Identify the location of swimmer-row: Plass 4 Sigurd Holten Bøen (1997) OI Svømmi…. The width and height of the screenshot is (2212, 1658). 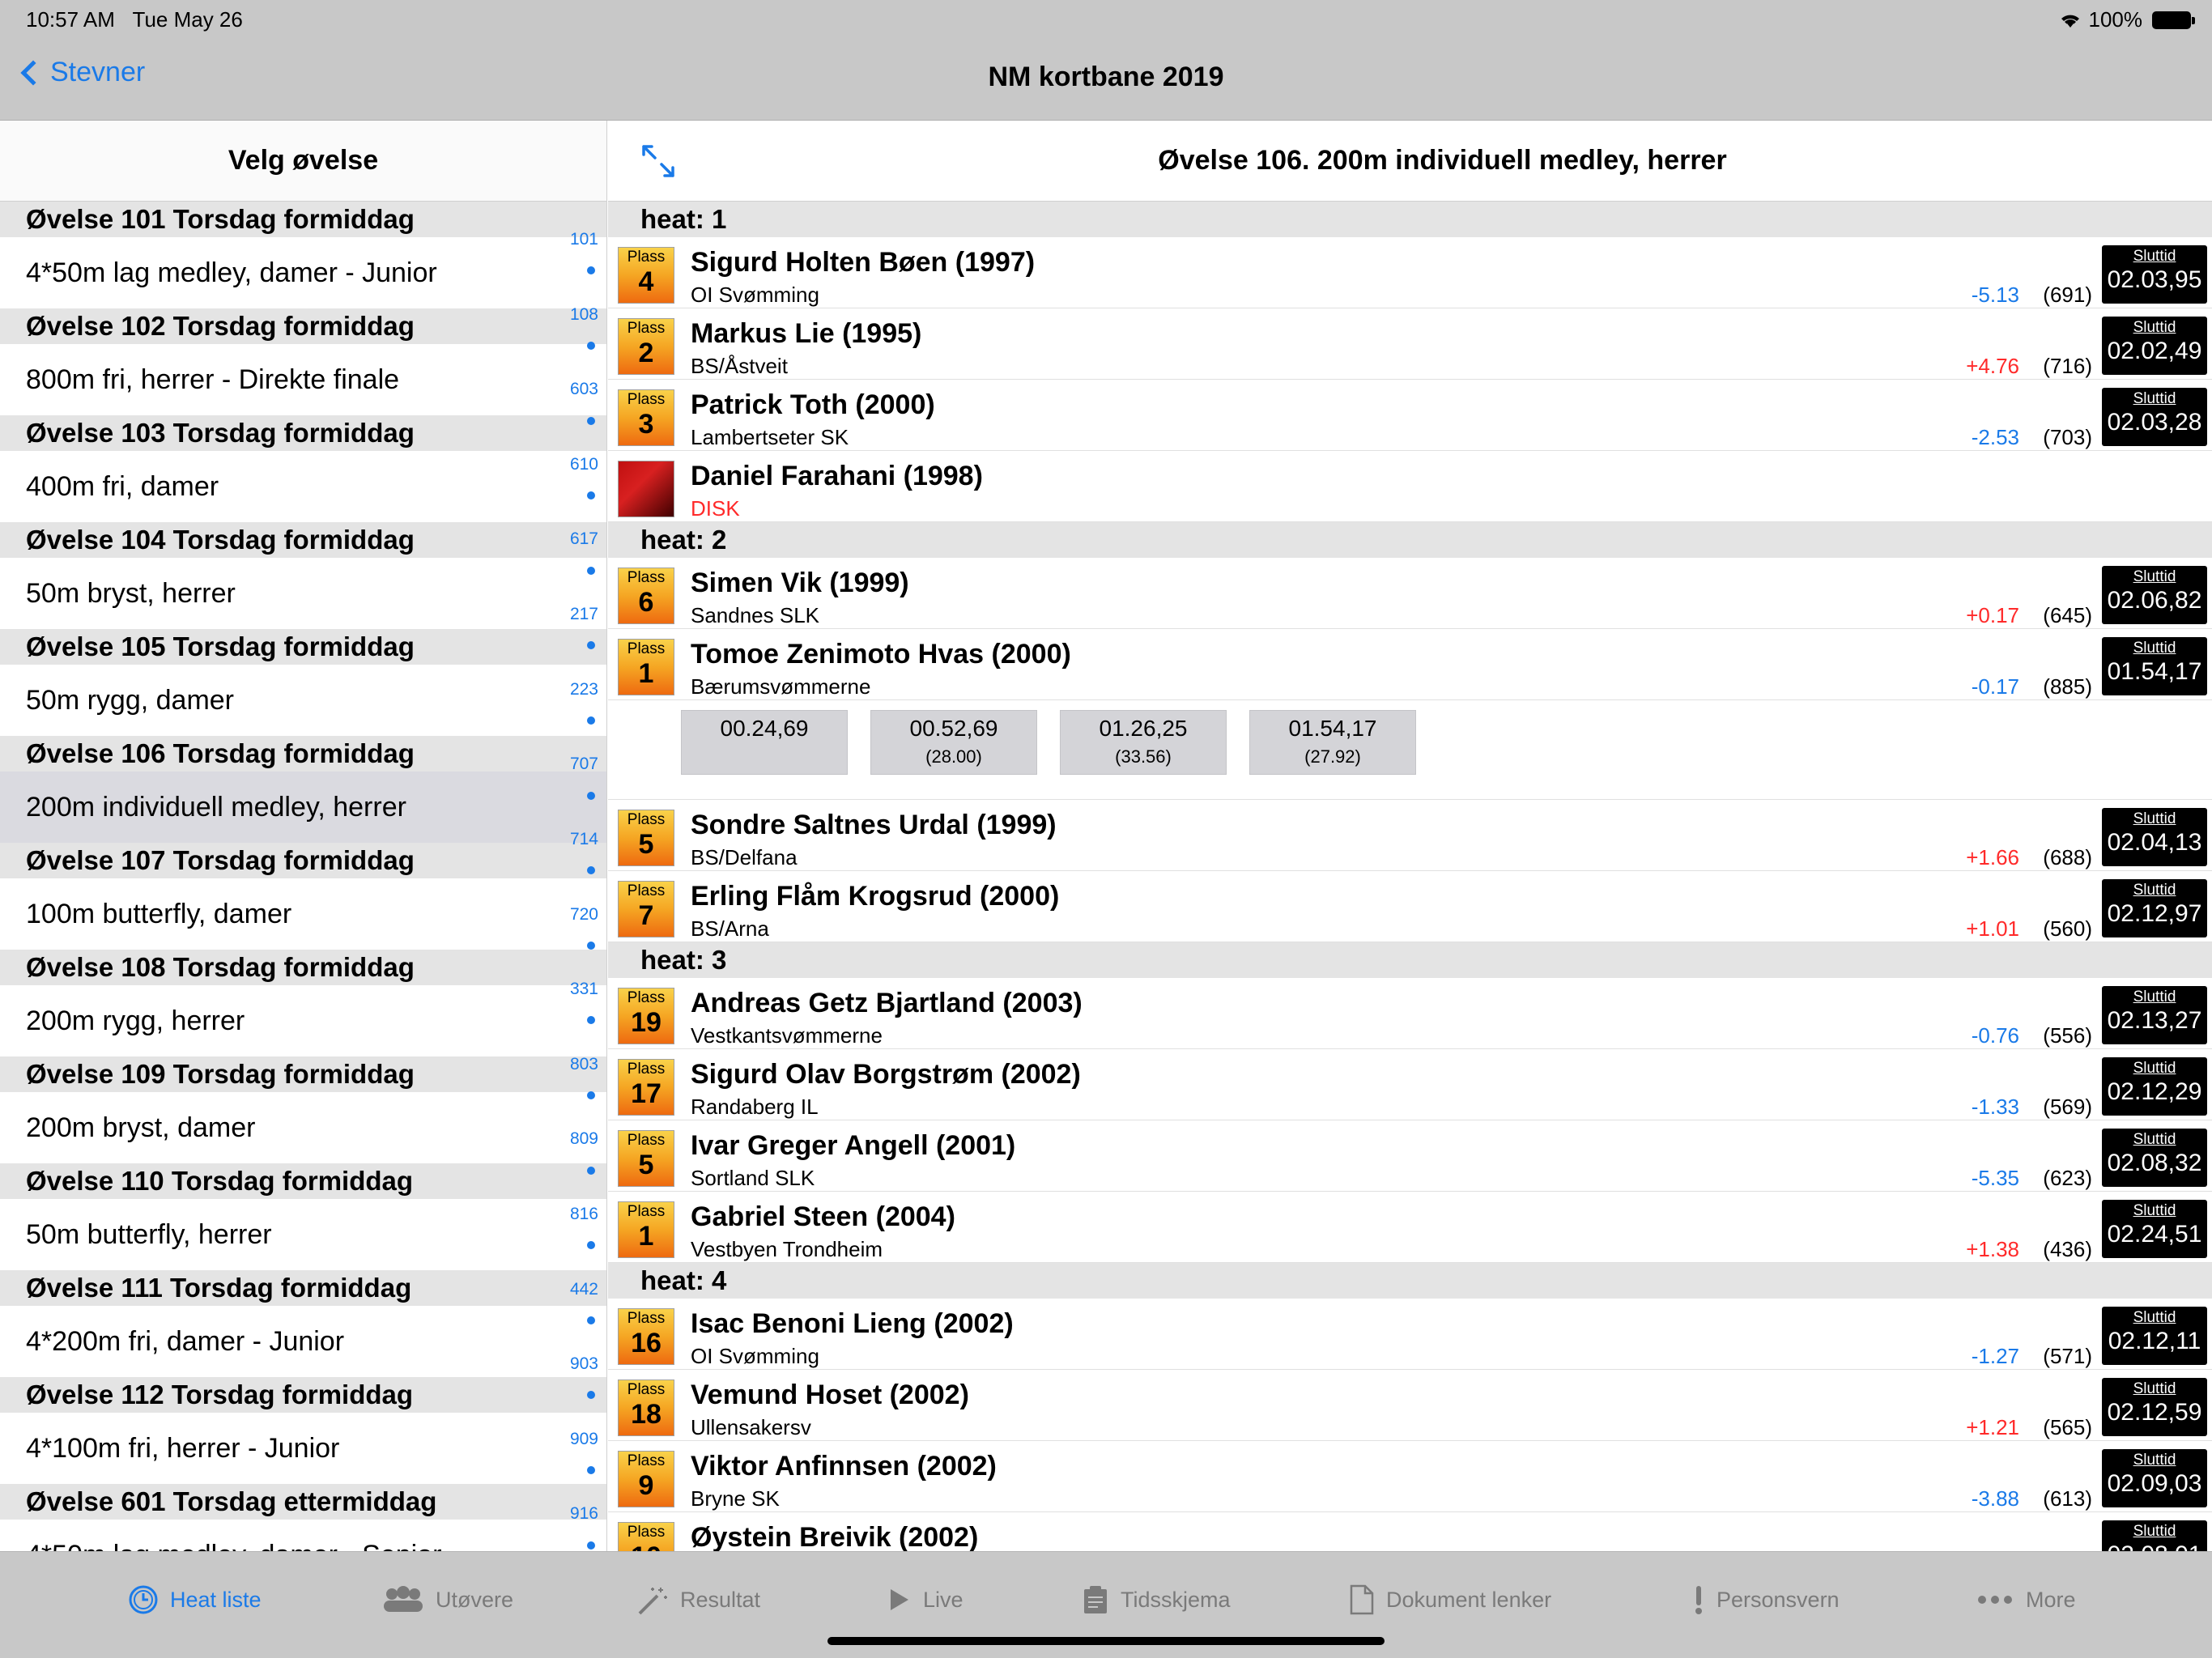
(1410, 272).